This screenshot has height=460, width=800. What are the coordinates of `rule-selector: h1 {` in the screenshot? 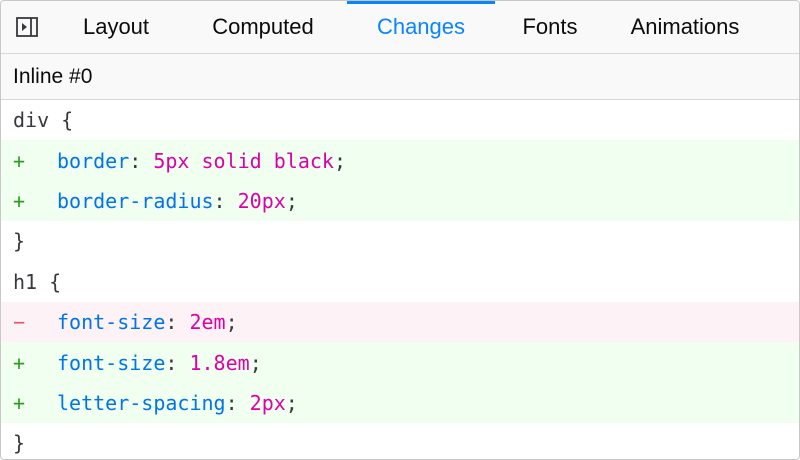 It's located at (400, 282).